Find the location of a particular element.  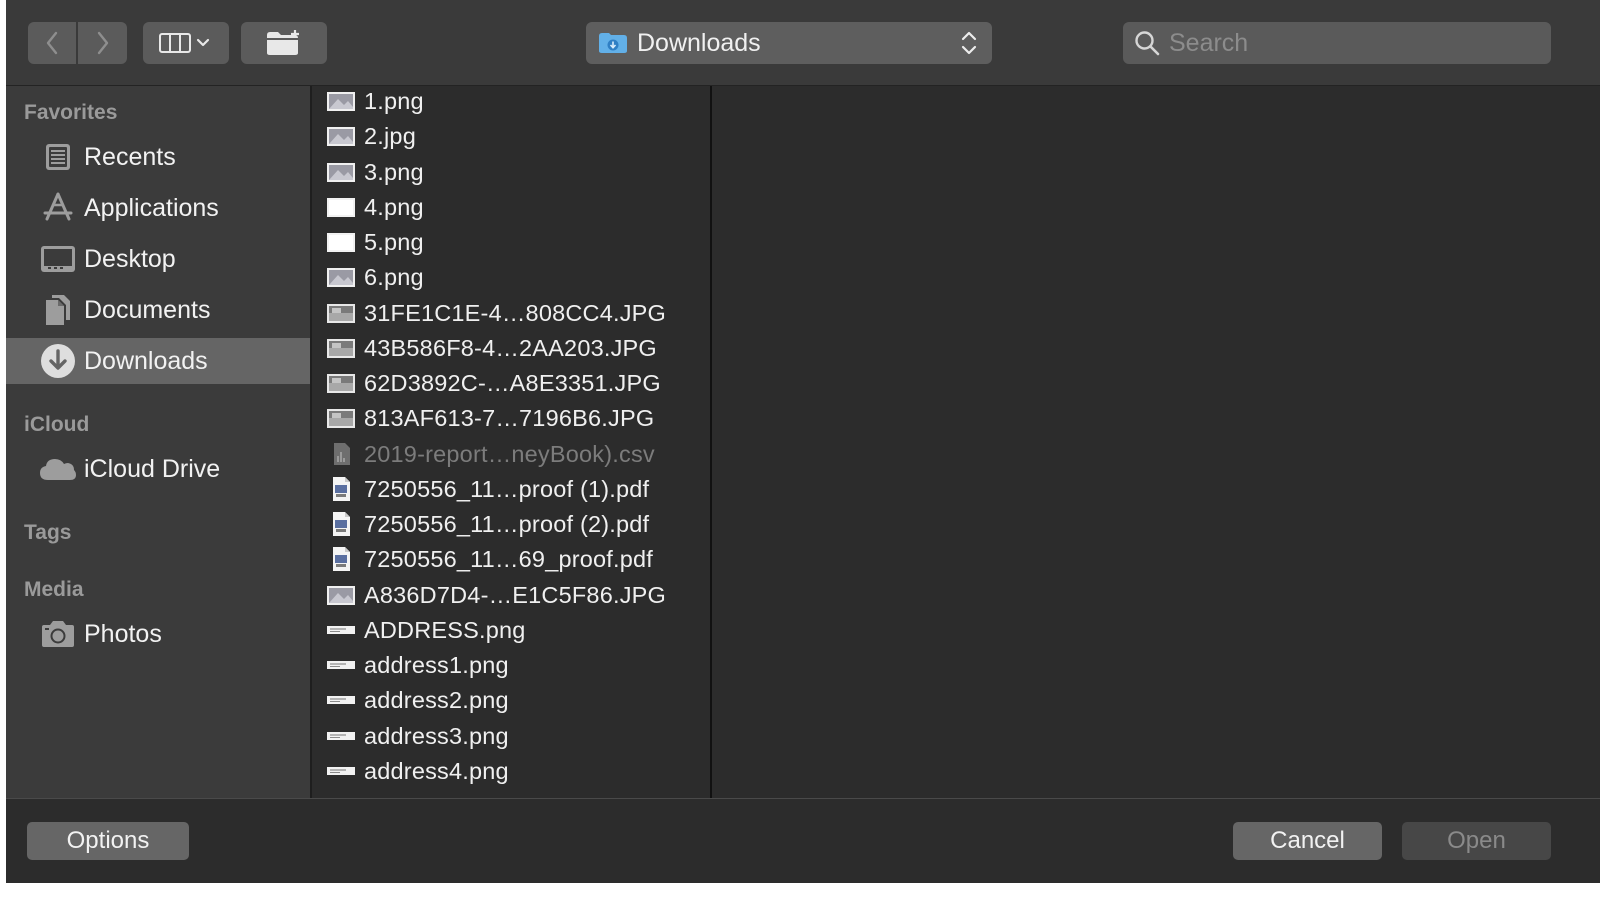

file-name: 31FE1C1E-4…808CC4.JPG is located at coordinates (515, 312).